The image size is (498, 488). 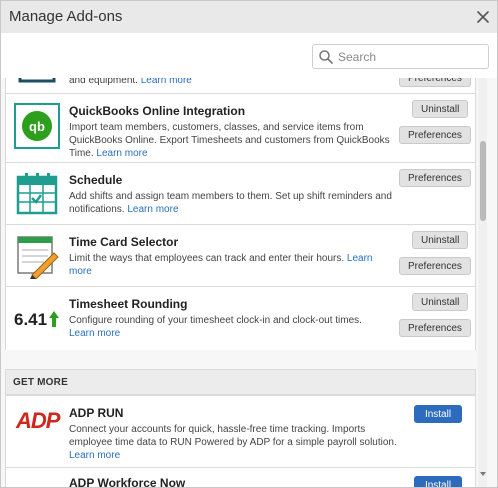 I want to click on adp-logo-icon: ADP, so click(x=37, y=425).